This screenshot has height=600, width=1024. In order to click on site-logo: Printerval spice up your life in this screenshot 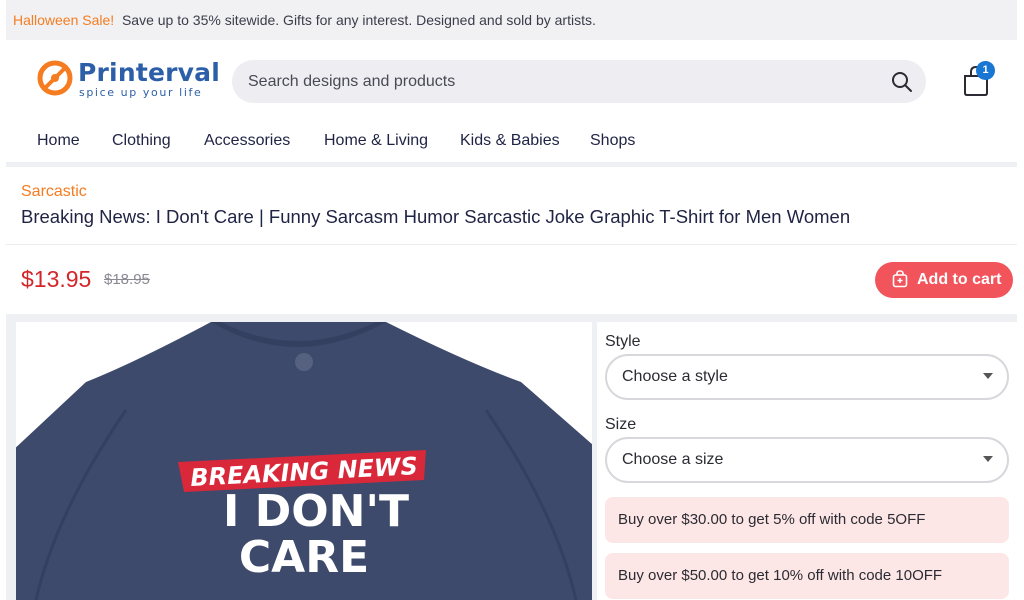, I will do `click(128, 78)`.